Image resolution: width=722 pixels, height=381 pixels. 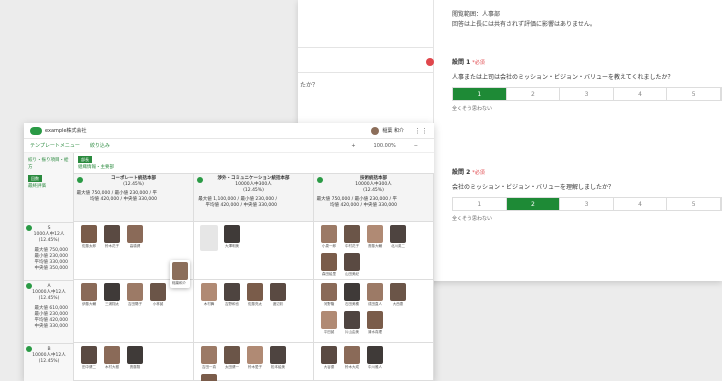 What do you see at coordinates (375, 246) in the screenshot?
I see `person-name: 斎藤大輔` at bounding box center [375, 246].